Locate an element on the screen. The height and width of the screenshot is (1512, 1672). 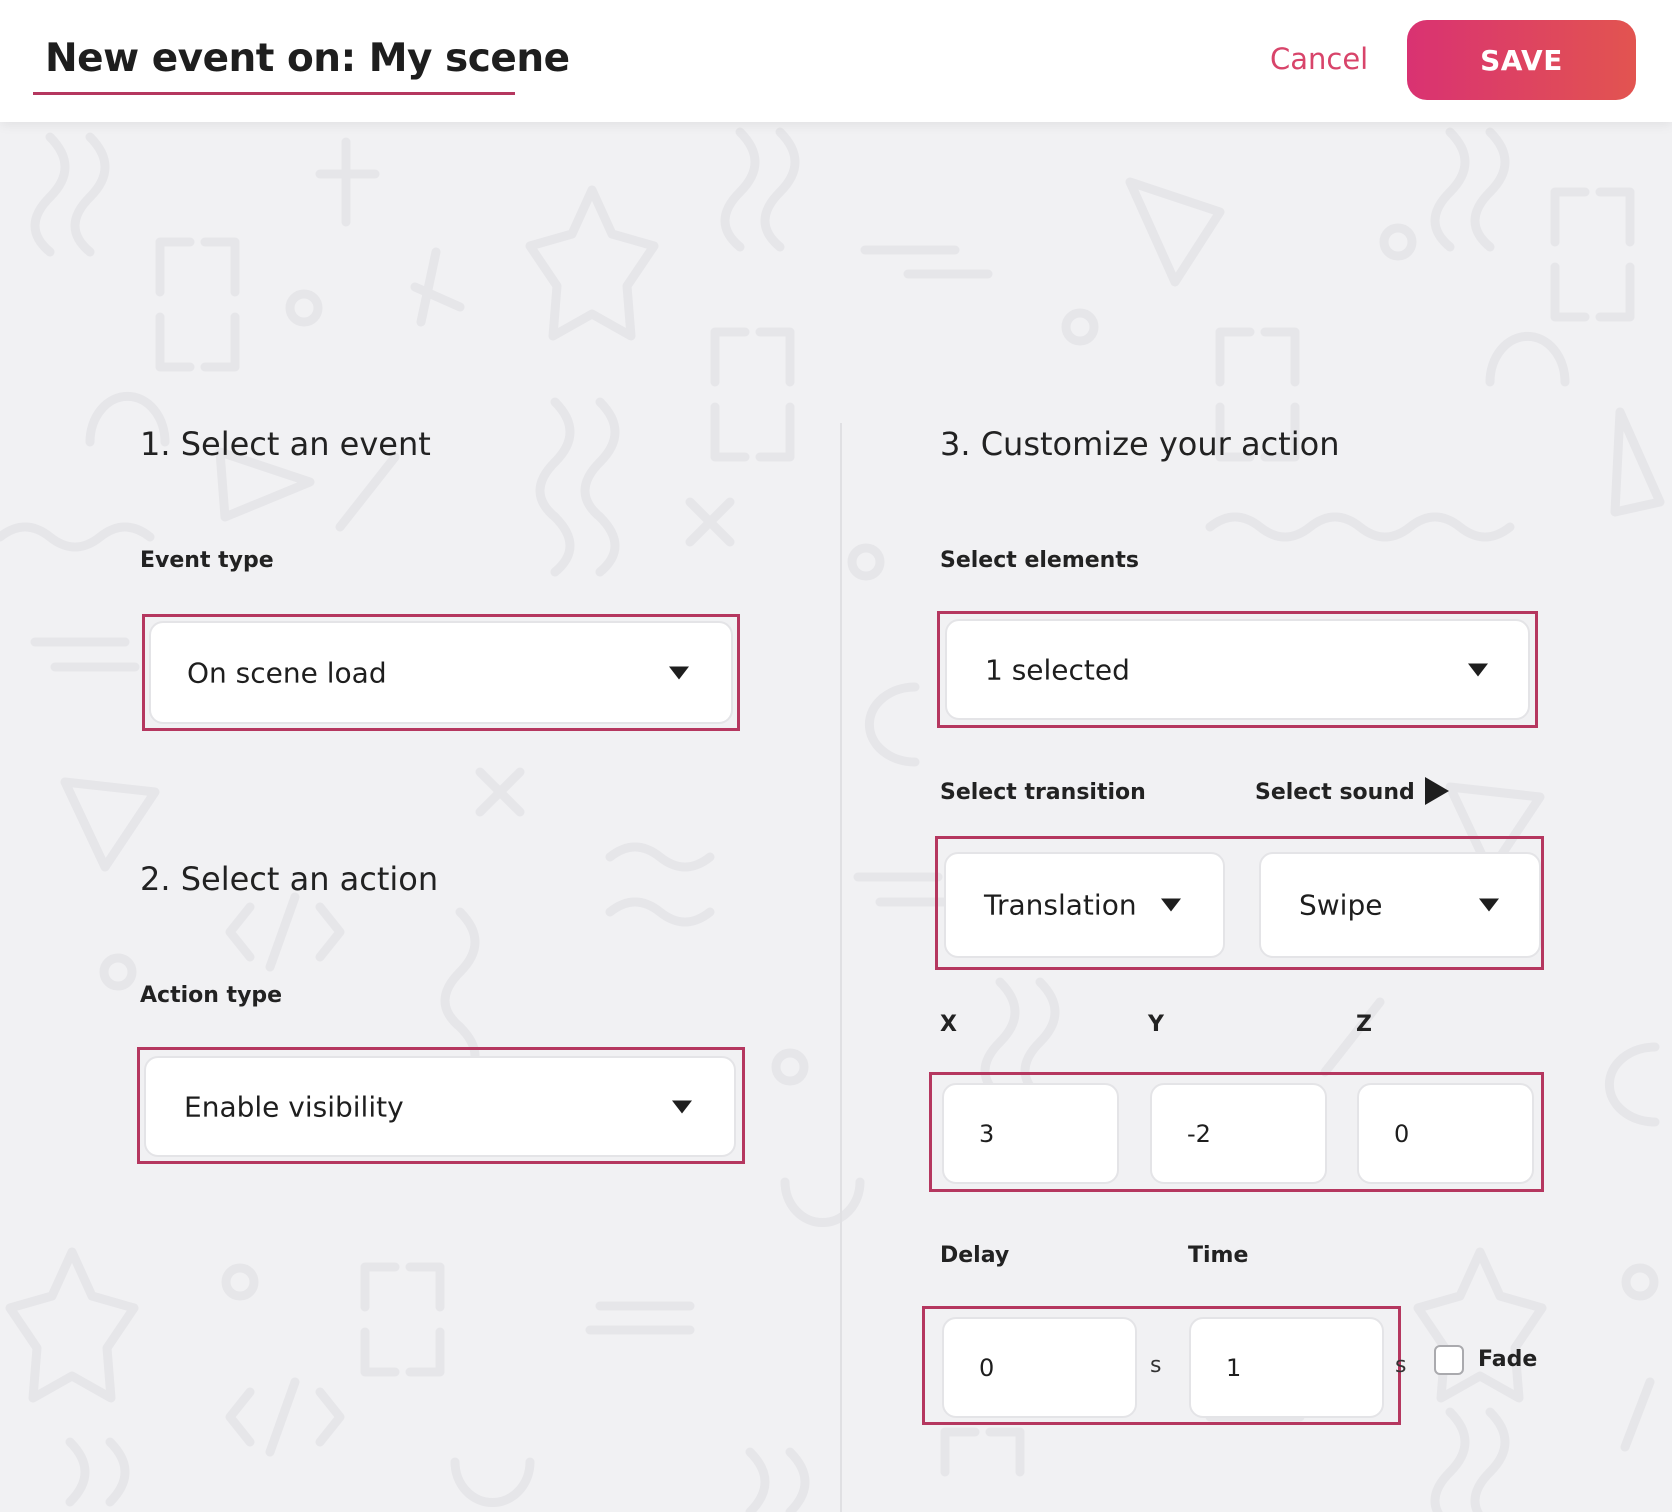
y-input: -2 is located at coordinates (1238, 1133).